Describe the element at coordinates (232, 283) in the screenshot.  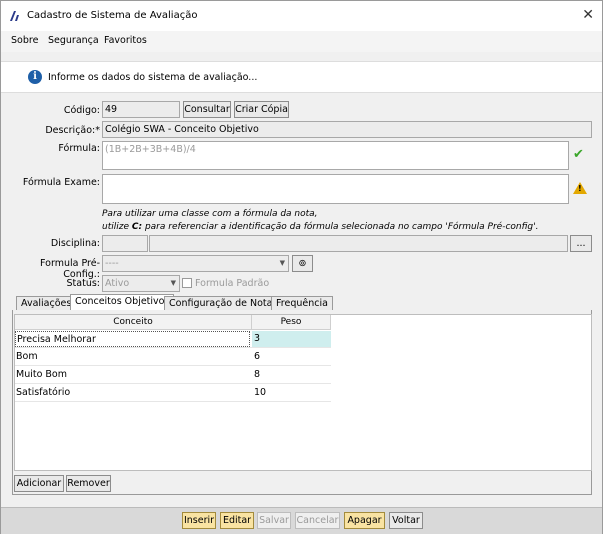
I see `formula-padrao-label: Formula Padrão` at that location.